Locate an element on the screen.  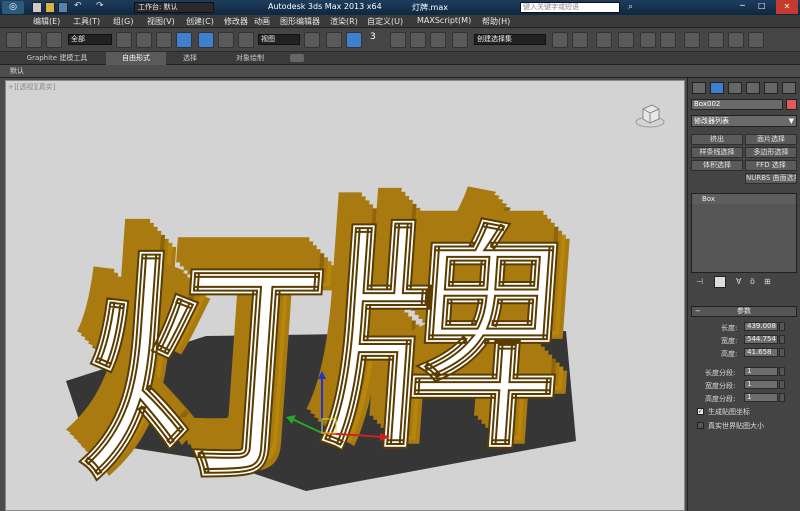
extrude-button: 挤出 is located at coordinates (717, 139).